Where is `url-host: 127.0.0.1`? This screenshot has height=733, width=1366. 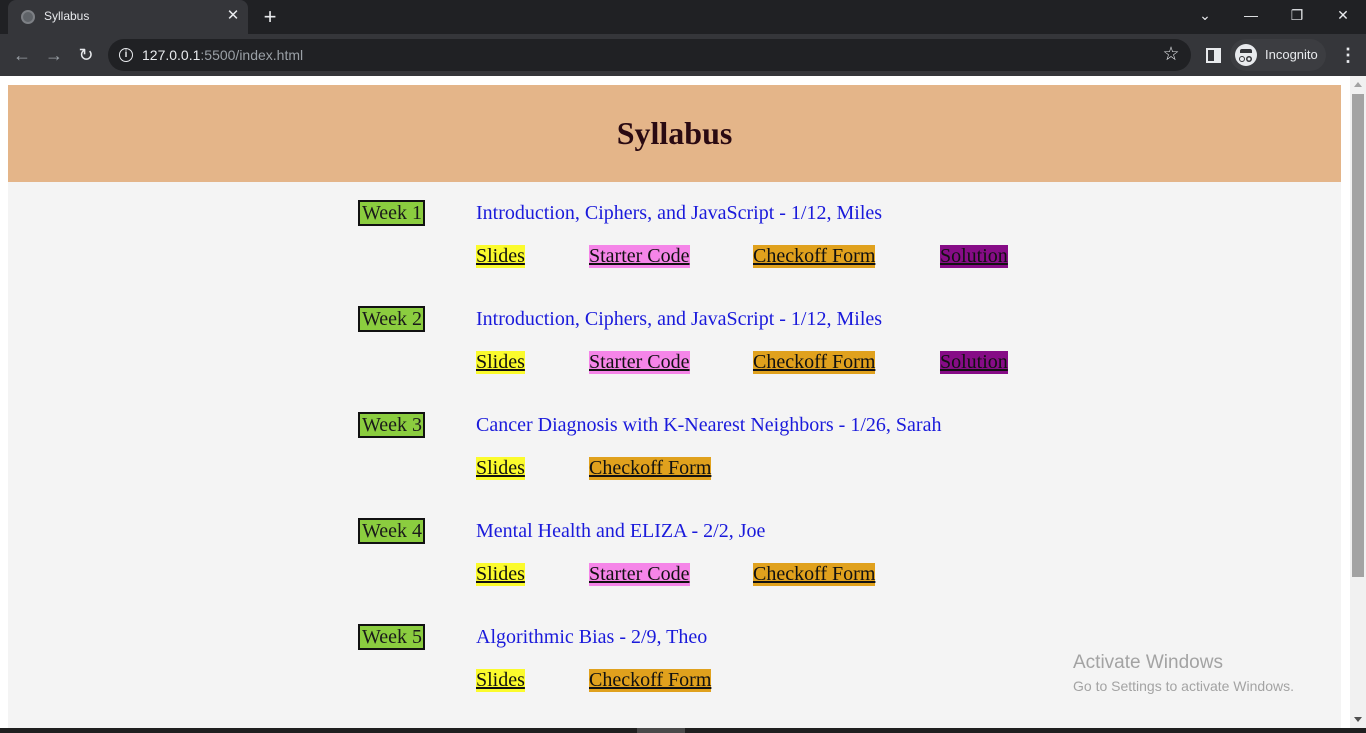
url-host: 127.0.0.1 is located at coordinates (171, 55).